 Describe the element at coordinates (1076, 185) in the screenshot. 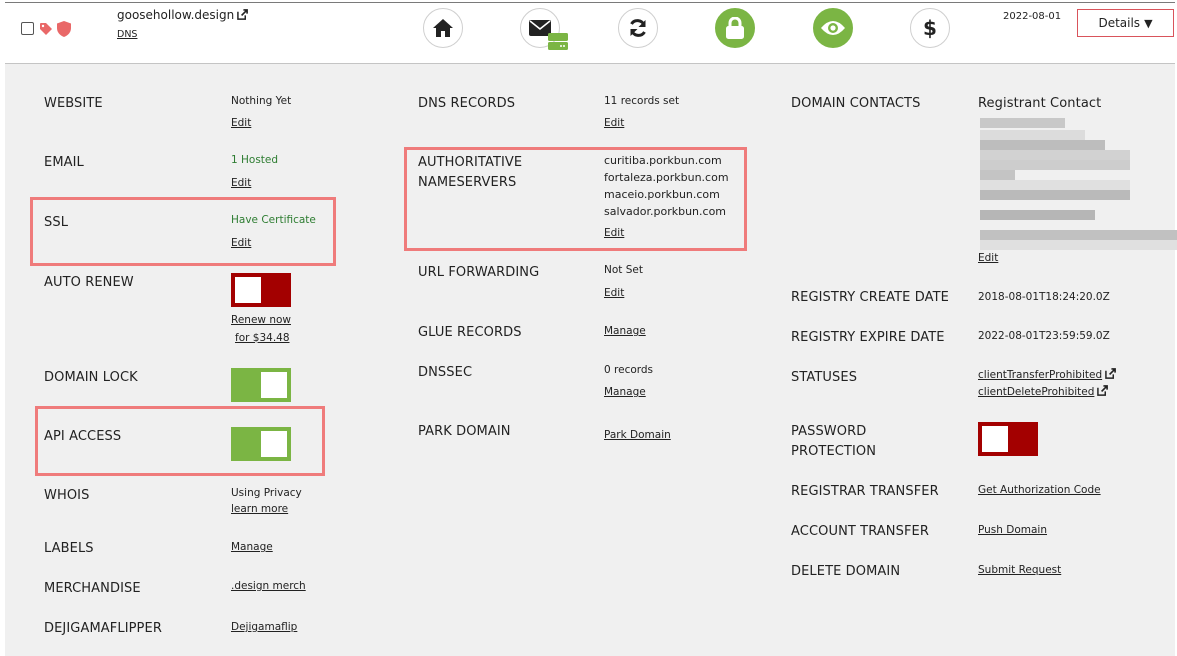

I see `redacted-contact-details` at that location.